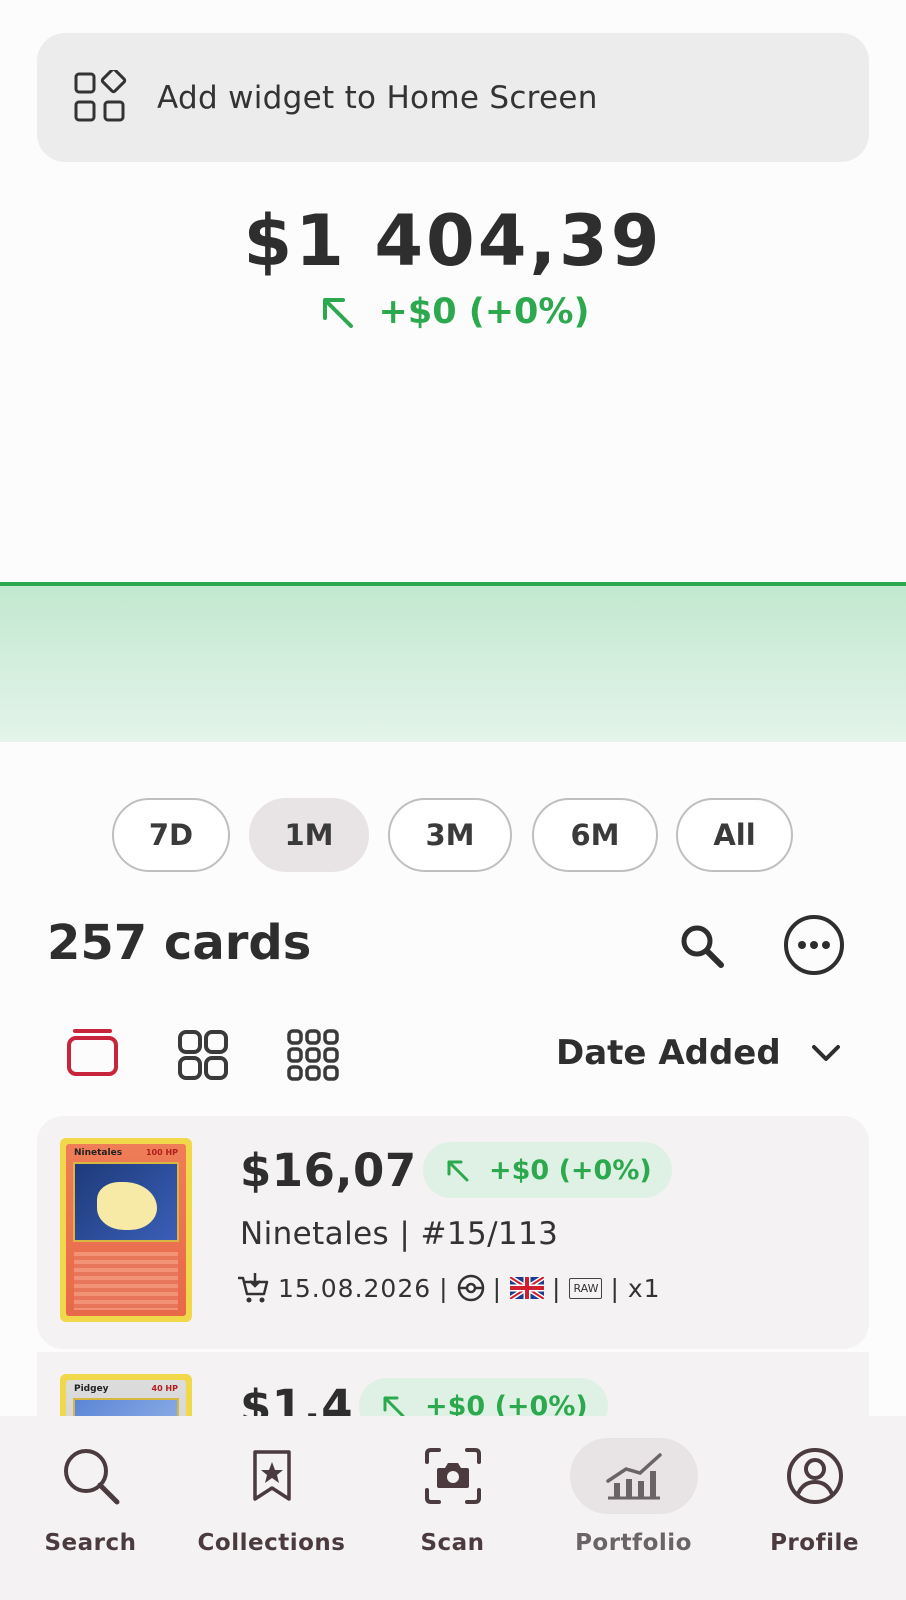 This screenshot has height=1600, width=906. Describe the element at coordinates (633, 1543) in the screenshot. I see `nav-label: Portfolio` at that location.